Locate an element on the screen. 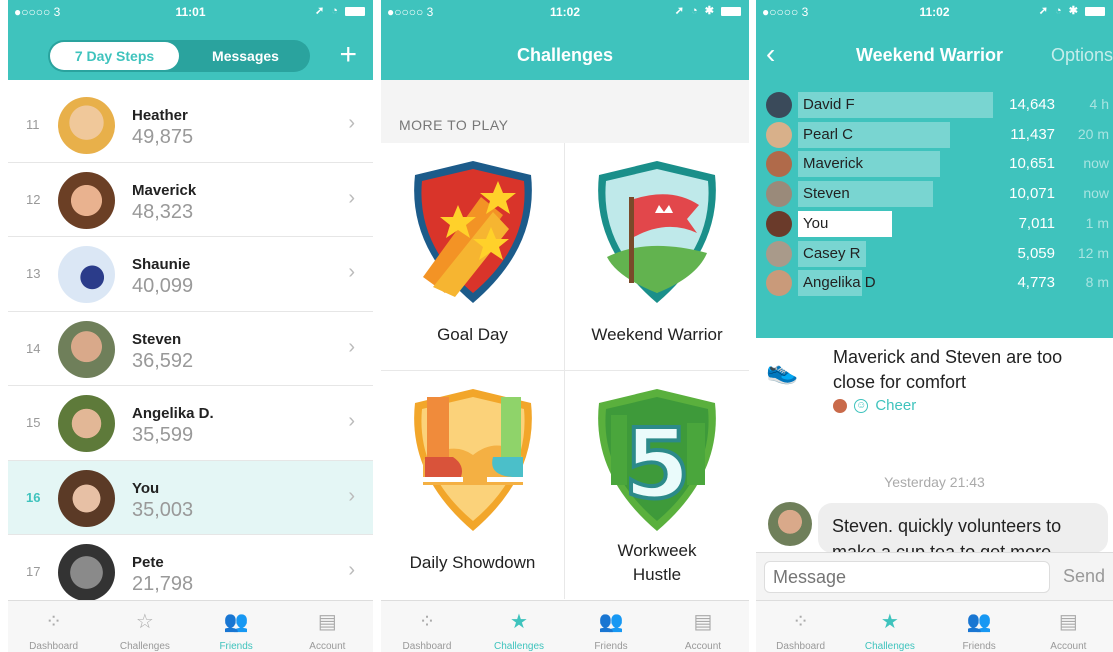 This screenshot has height=652, width=1113. friend-name: Angelika D. is located at coordinates (173, 413).